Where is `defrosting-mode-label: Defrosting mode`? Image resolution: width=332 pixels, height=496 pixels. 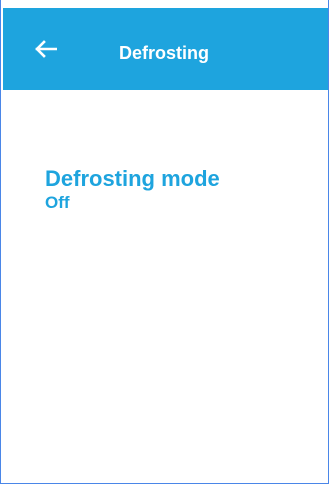 defrosting-mode-label: Defrosting mode is located at coordinates (132, 178).